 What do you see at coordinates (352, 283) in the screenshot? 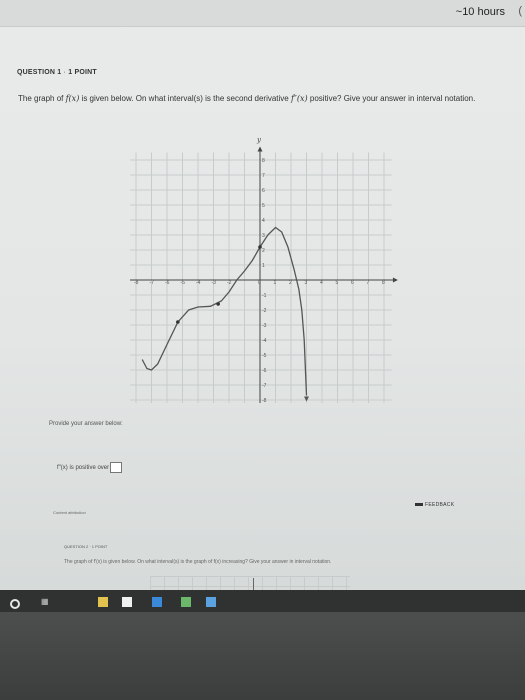
I see `x-tick-label: 6` at bounding box center [352, 283].